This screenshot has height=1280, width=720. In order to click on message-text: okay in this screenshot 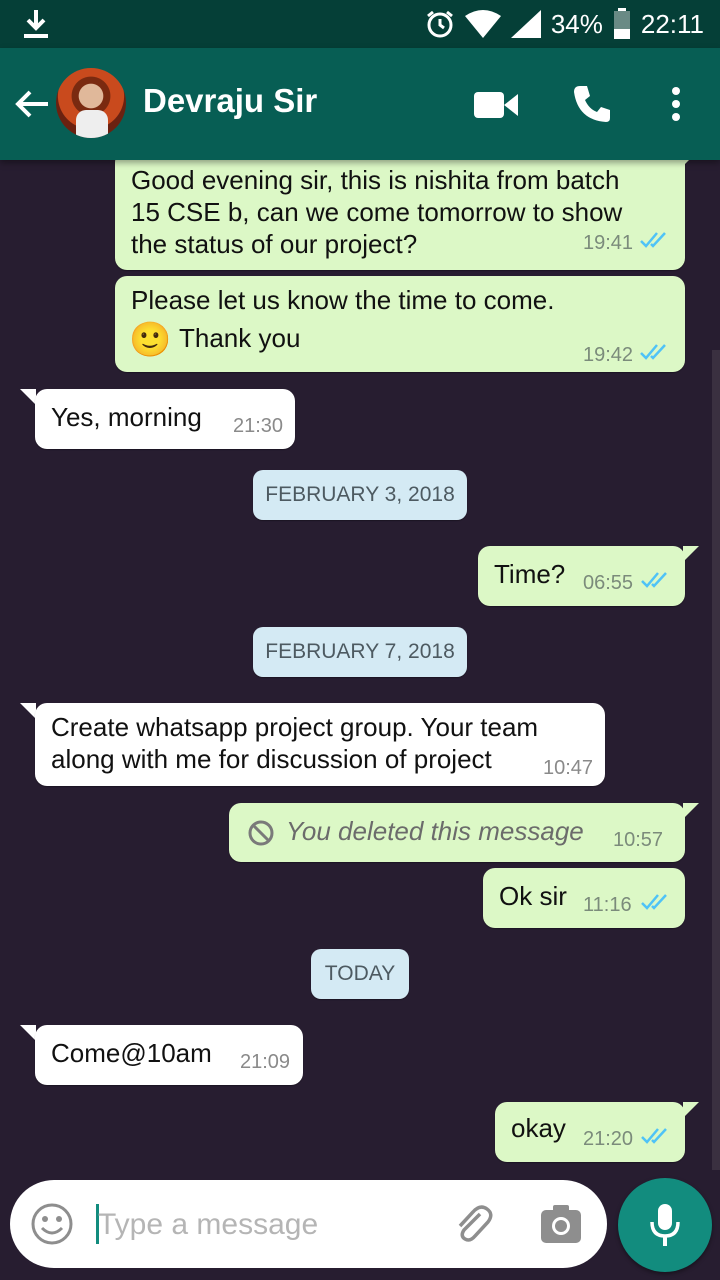, I will do `click(538, 1128)`.